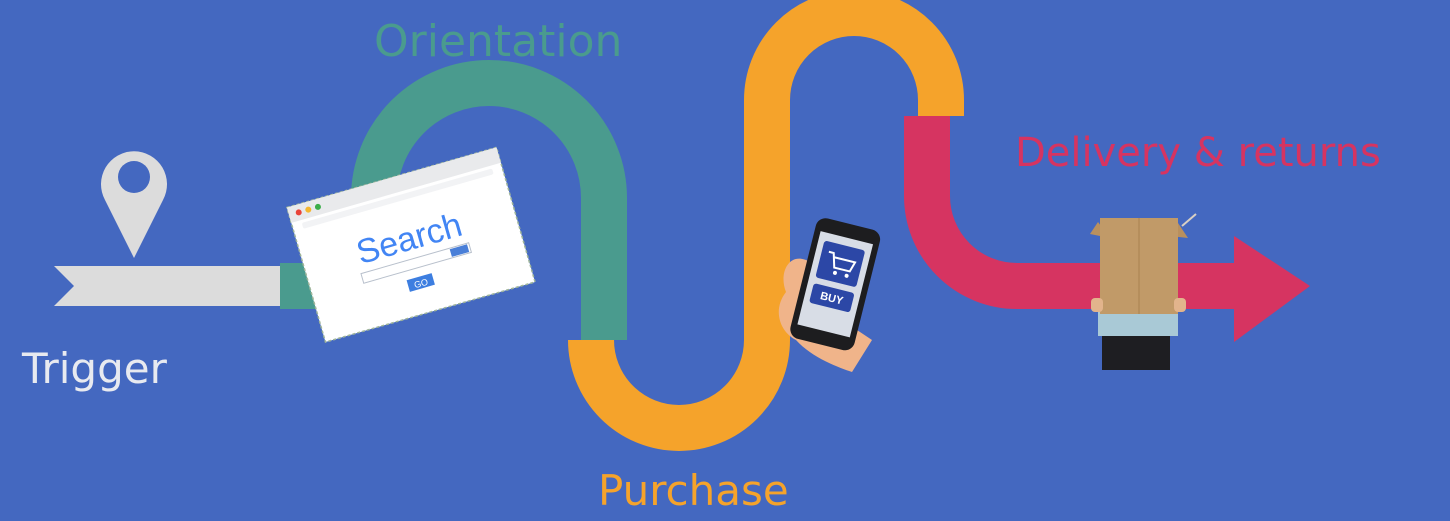 This screenshot has width=1450, height=521. Describe the element at coordinates (94, 368) in the screenshot. I see `stage-label-trigger: Trigger` at that location.